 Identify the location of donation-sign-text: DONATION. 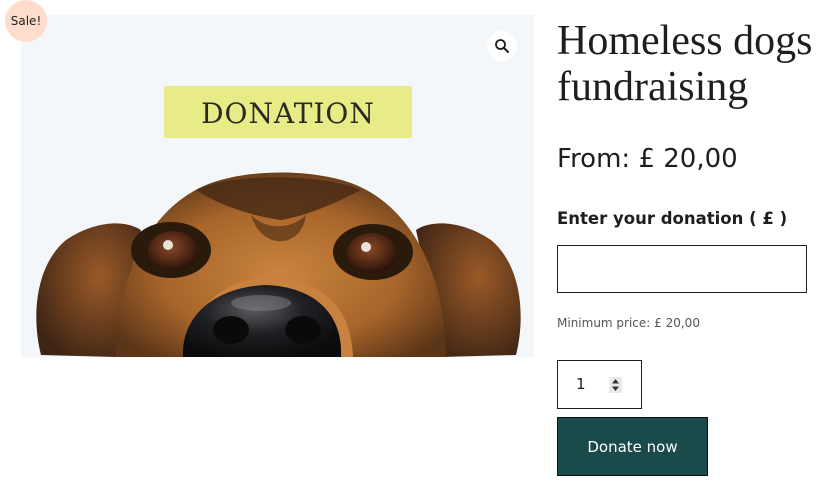
(288, 113).